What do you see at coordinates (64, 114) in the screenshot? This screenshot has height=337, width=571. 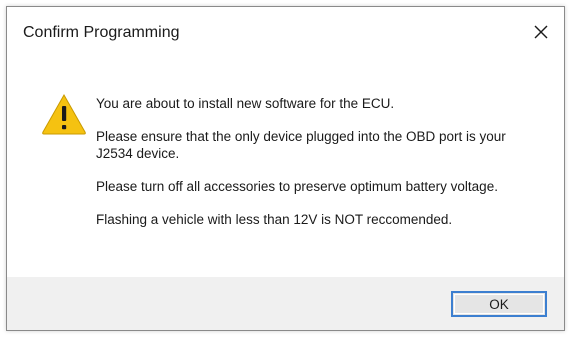 I see `warning-icon` at bounding box center [64, 114].